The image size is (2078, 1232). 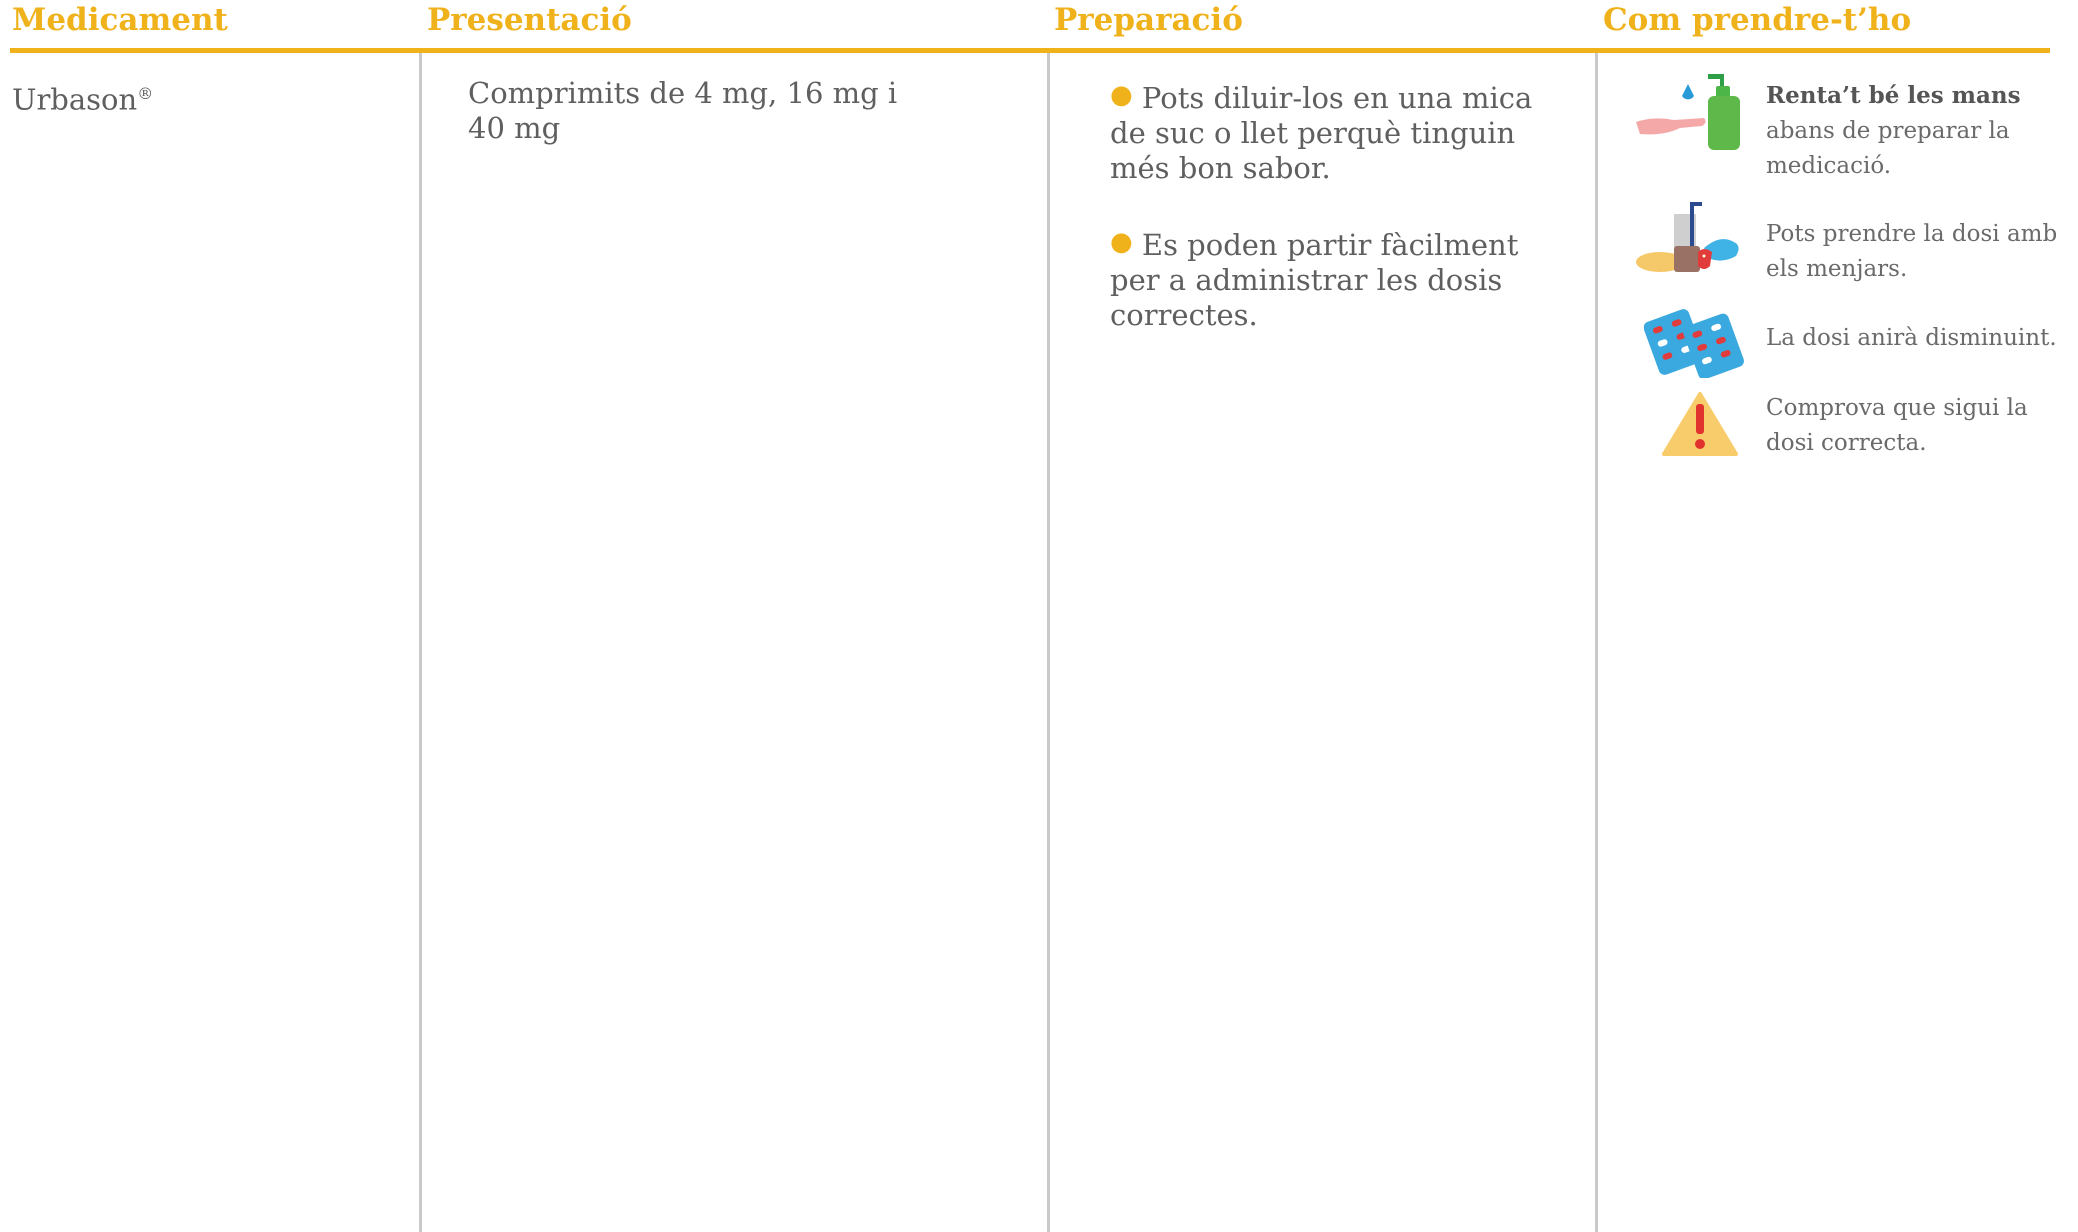 What do you see at coordinates (1911, 338) in the screenshot?
I see `instruction-text: La dosi anirà disminuint.` at bounding box center [1911, 338].